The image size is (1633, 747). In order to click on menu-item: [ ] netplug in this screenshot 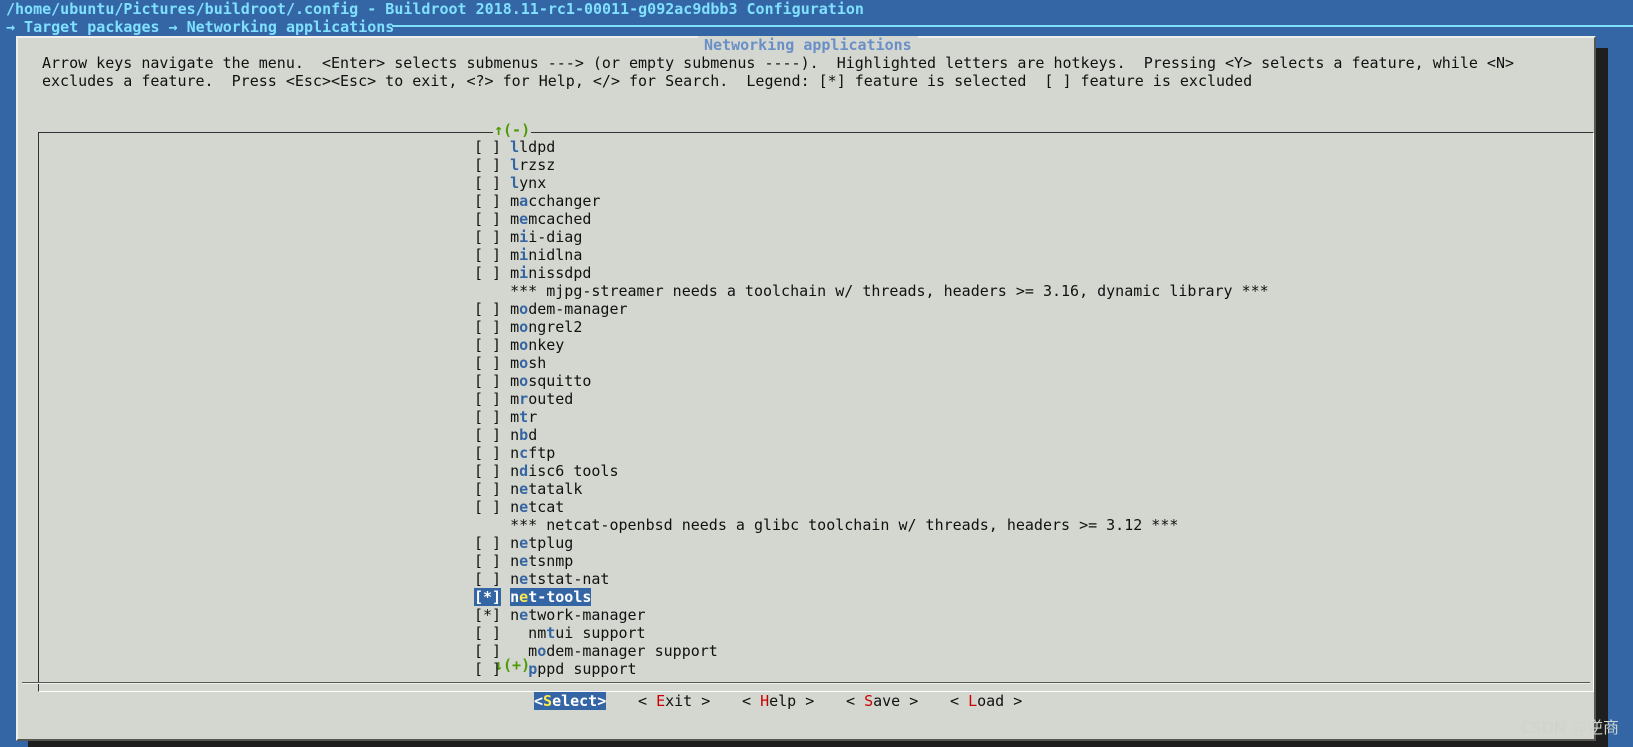, I will do `click(871, 543)`.